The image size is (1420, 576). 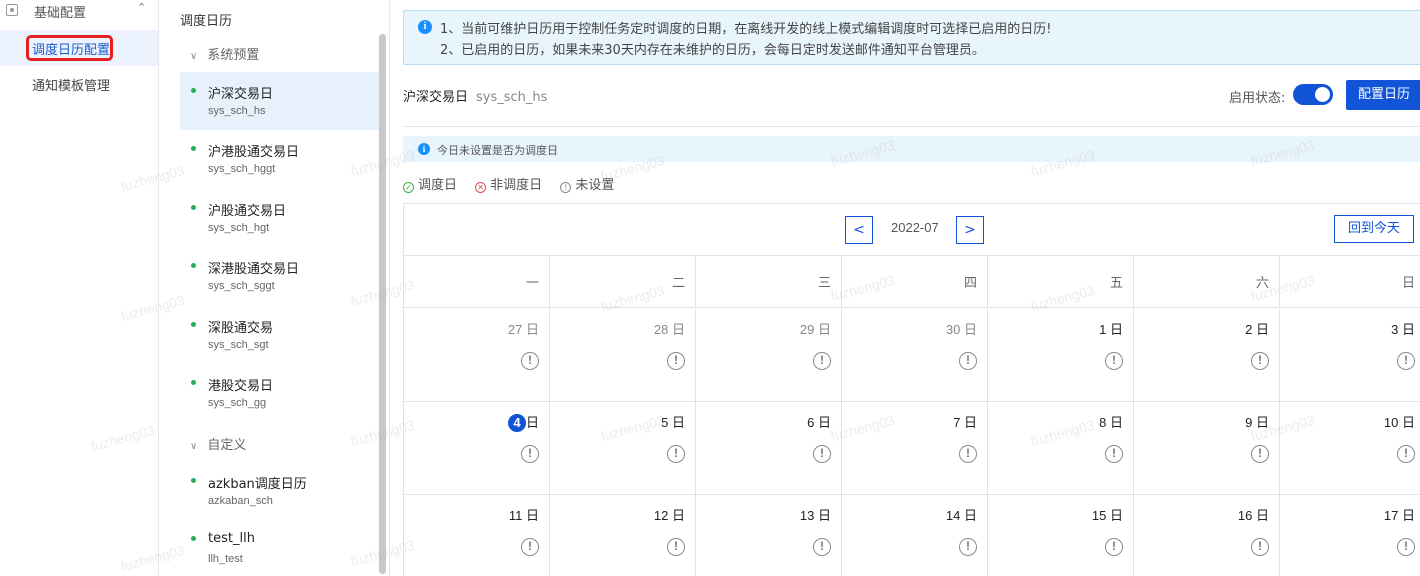 I want to click on calendar-item: azkban调度日历 azkaban_sch, so click(x=280, y=491).